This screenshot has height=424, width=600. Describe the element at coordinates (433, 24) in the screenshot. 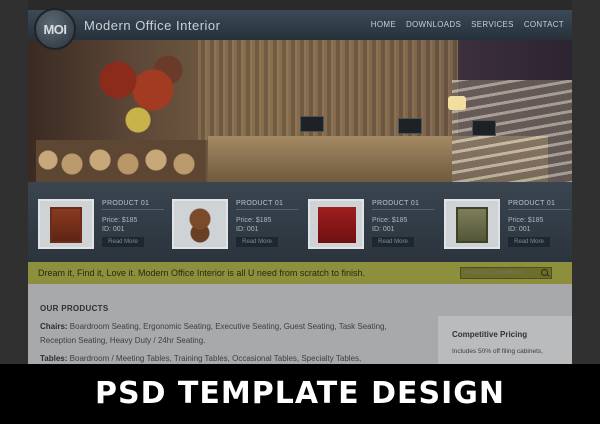

I see `nav-downloads: DOWNLOADS` at that location.